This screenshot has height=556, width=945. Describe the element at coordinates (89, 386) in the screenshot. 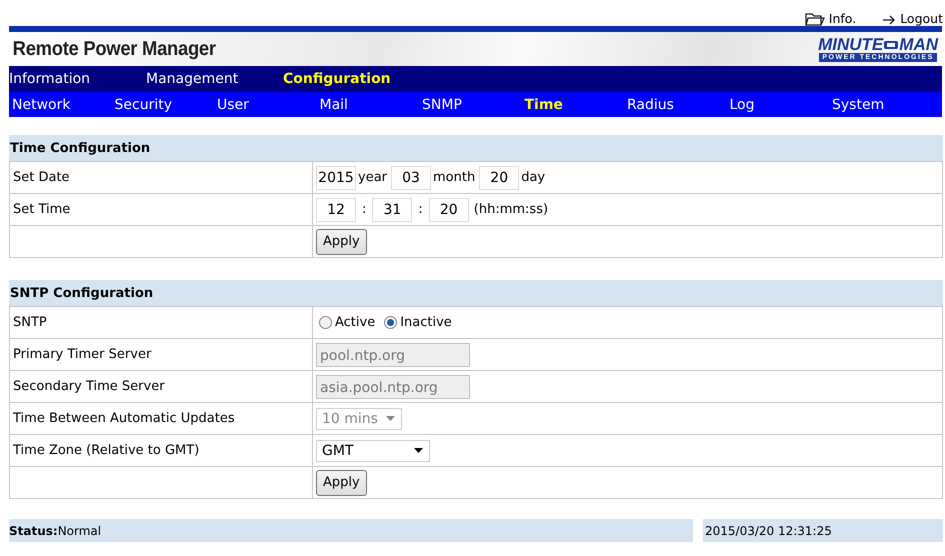

I see `row-label: Secondary Time Server` at that location.